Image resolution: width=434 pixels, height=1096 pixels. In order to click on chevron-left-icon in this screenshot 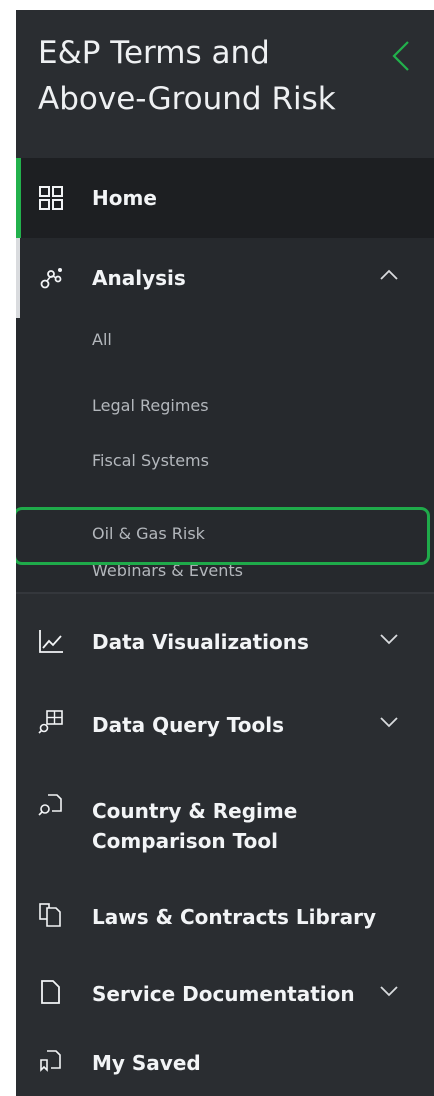, I will do `click(400, 56)`.